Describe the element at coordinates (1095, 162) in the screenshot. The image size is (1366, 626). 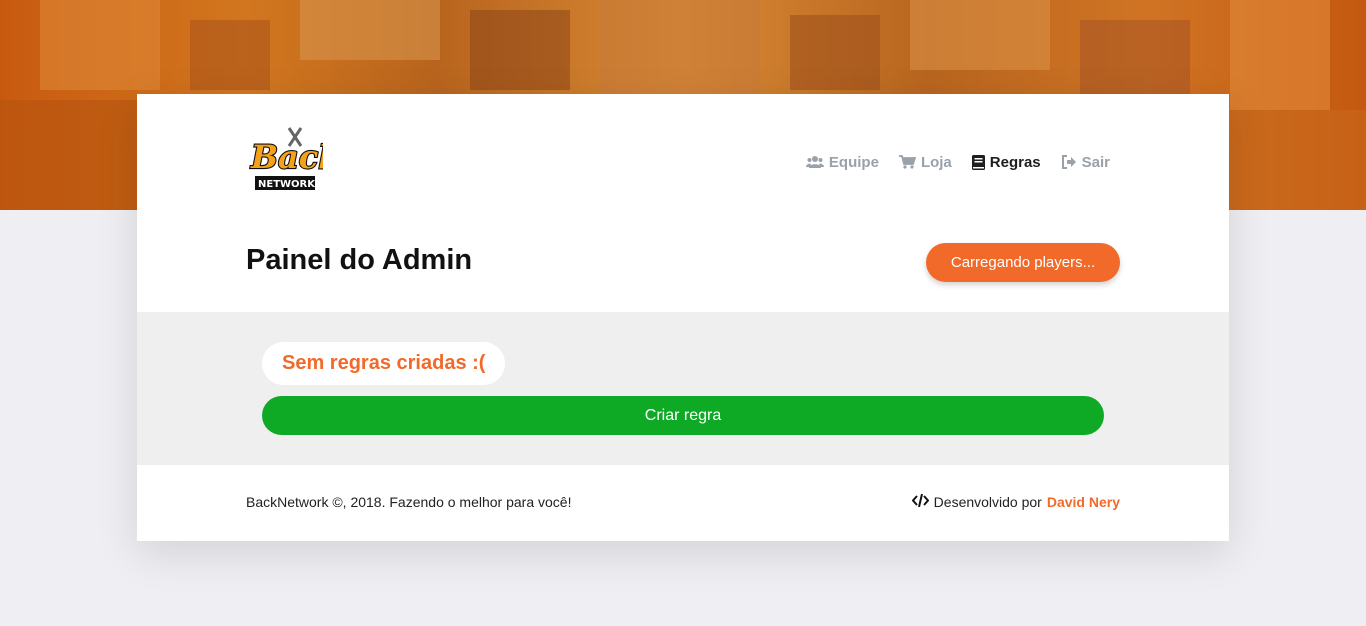
I see `nav-item-label: Sair` at that location.